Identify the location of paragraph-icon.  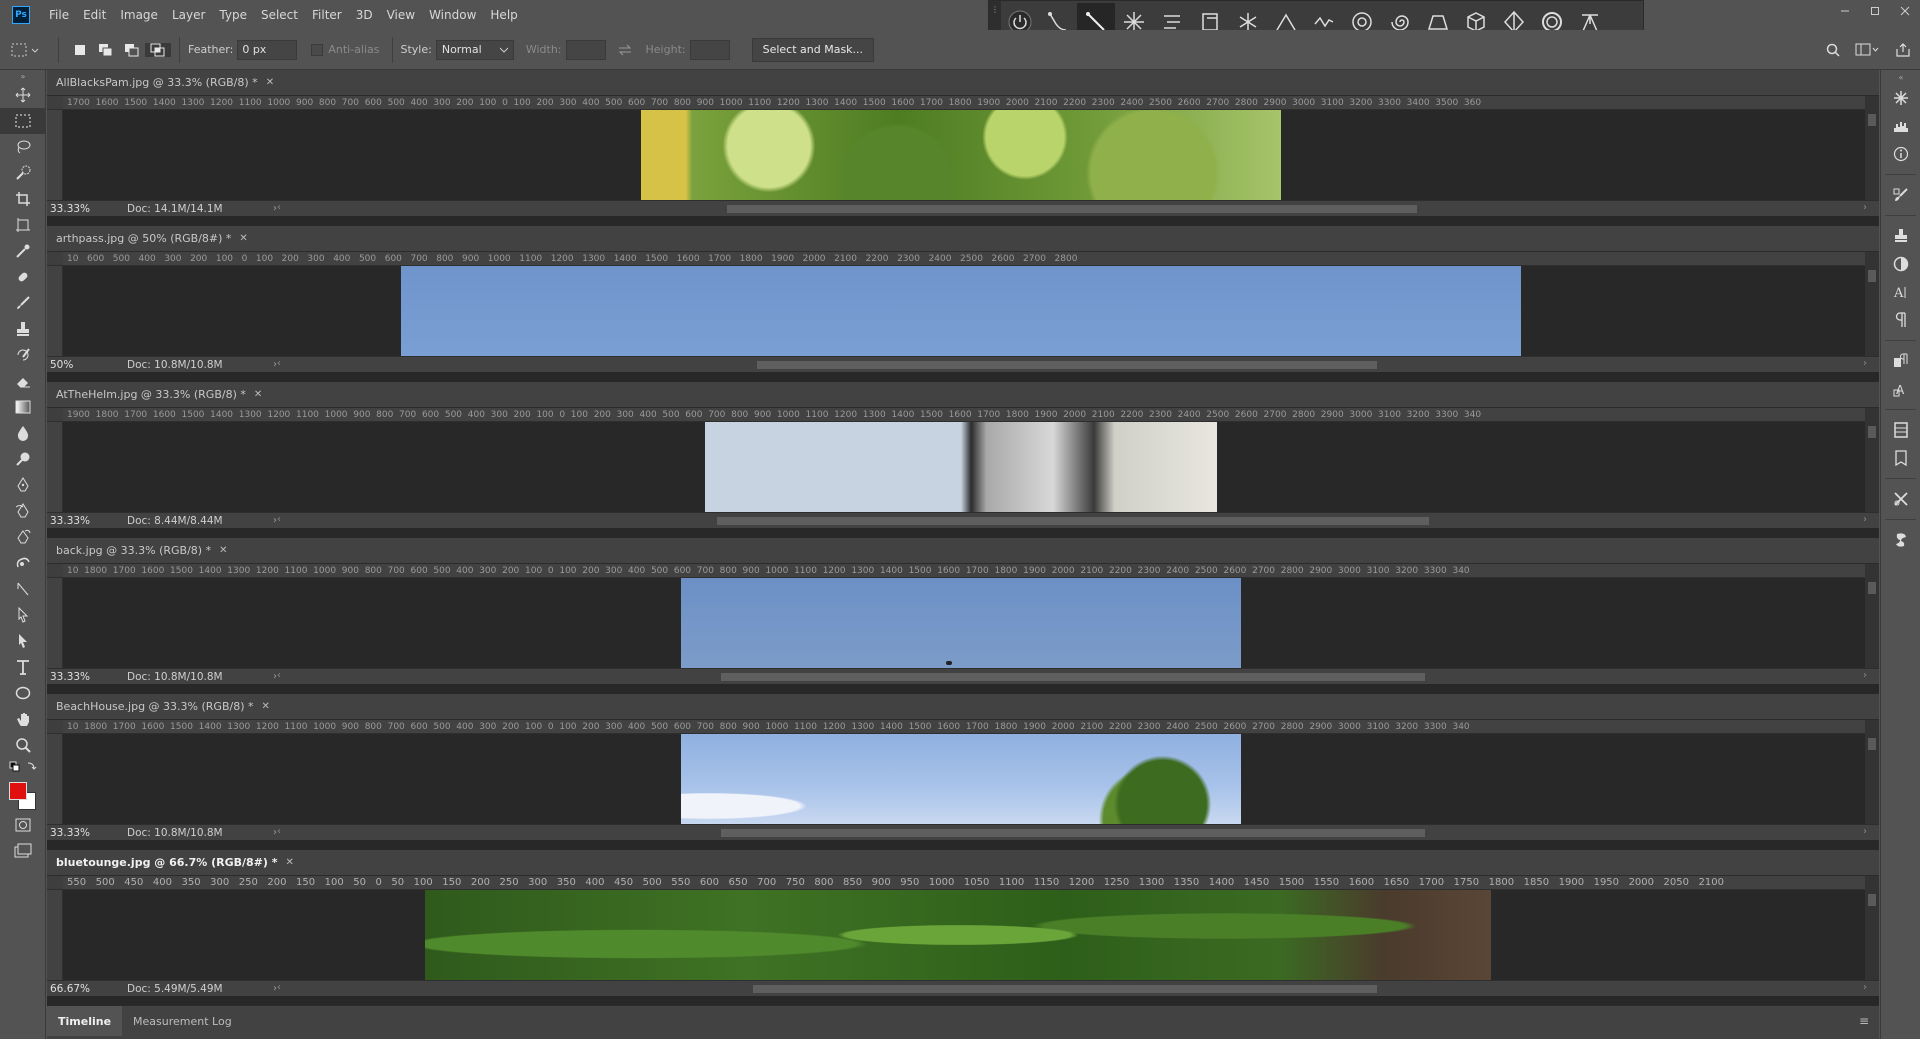
(1900, 320).